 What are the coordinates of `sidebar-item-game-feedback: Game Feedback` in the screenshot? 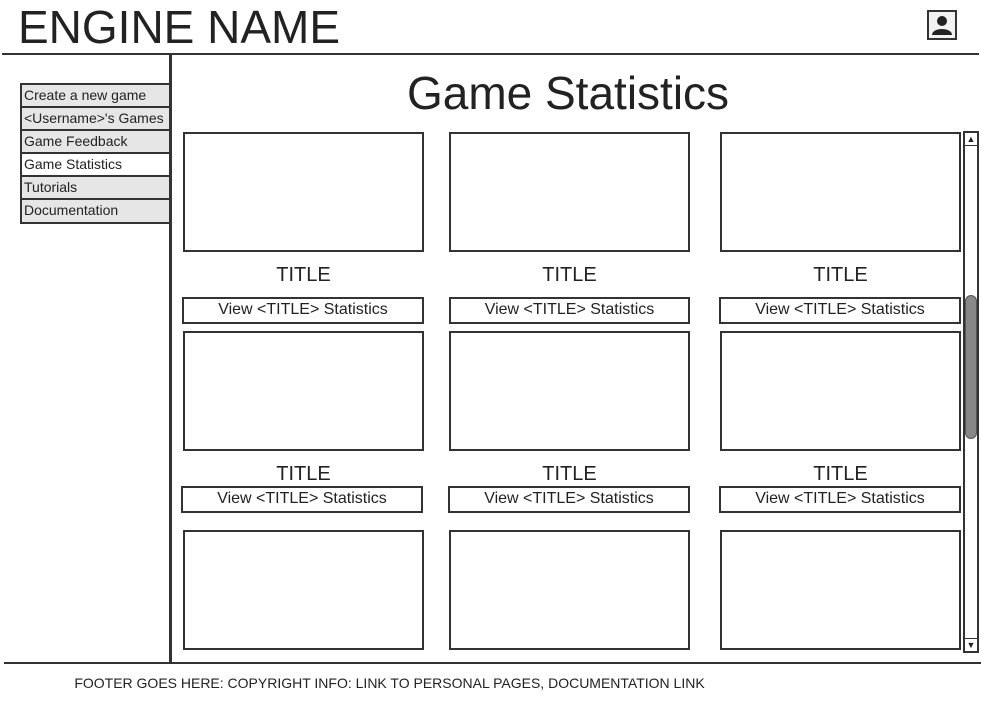 It's located at (95, 142).